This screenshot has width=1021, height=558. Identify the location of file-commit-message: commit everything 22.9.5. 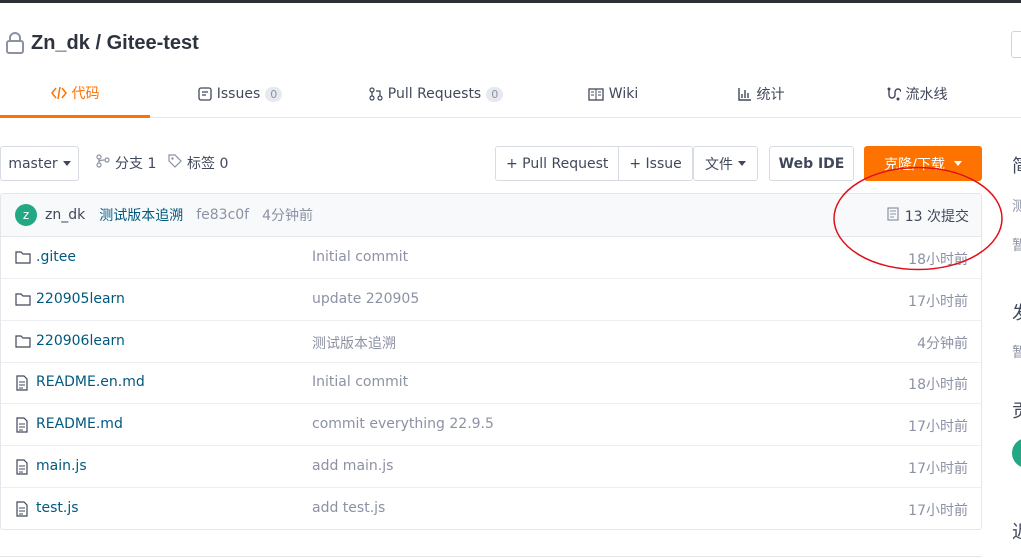
(403, 424).